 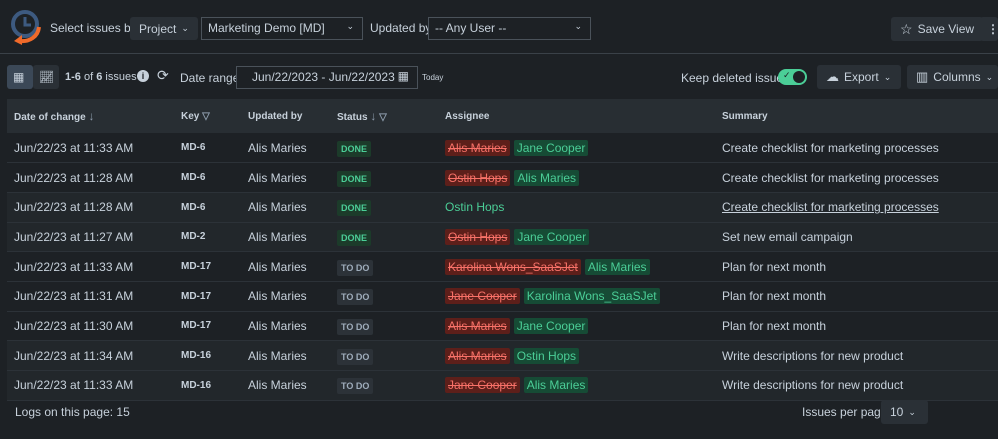 What do you see at coordinates (20, 77) in the screenshot?
I see `table-view-button: ▦` at bounding box center [20, 77].